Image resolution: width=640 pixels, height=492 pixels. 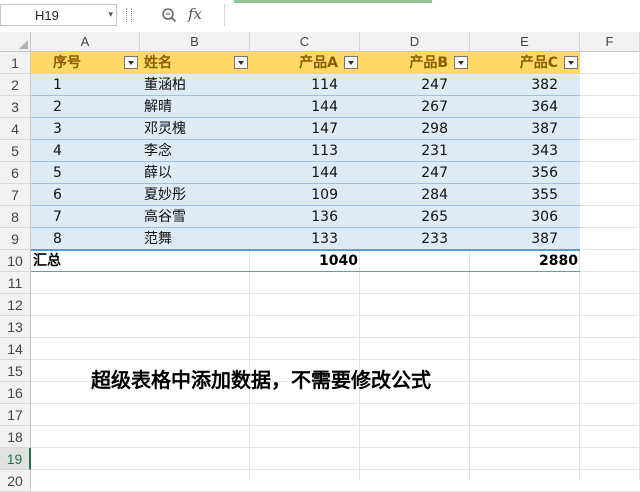 I want to click on row-header-1: 1, so click(x=15, y=63).